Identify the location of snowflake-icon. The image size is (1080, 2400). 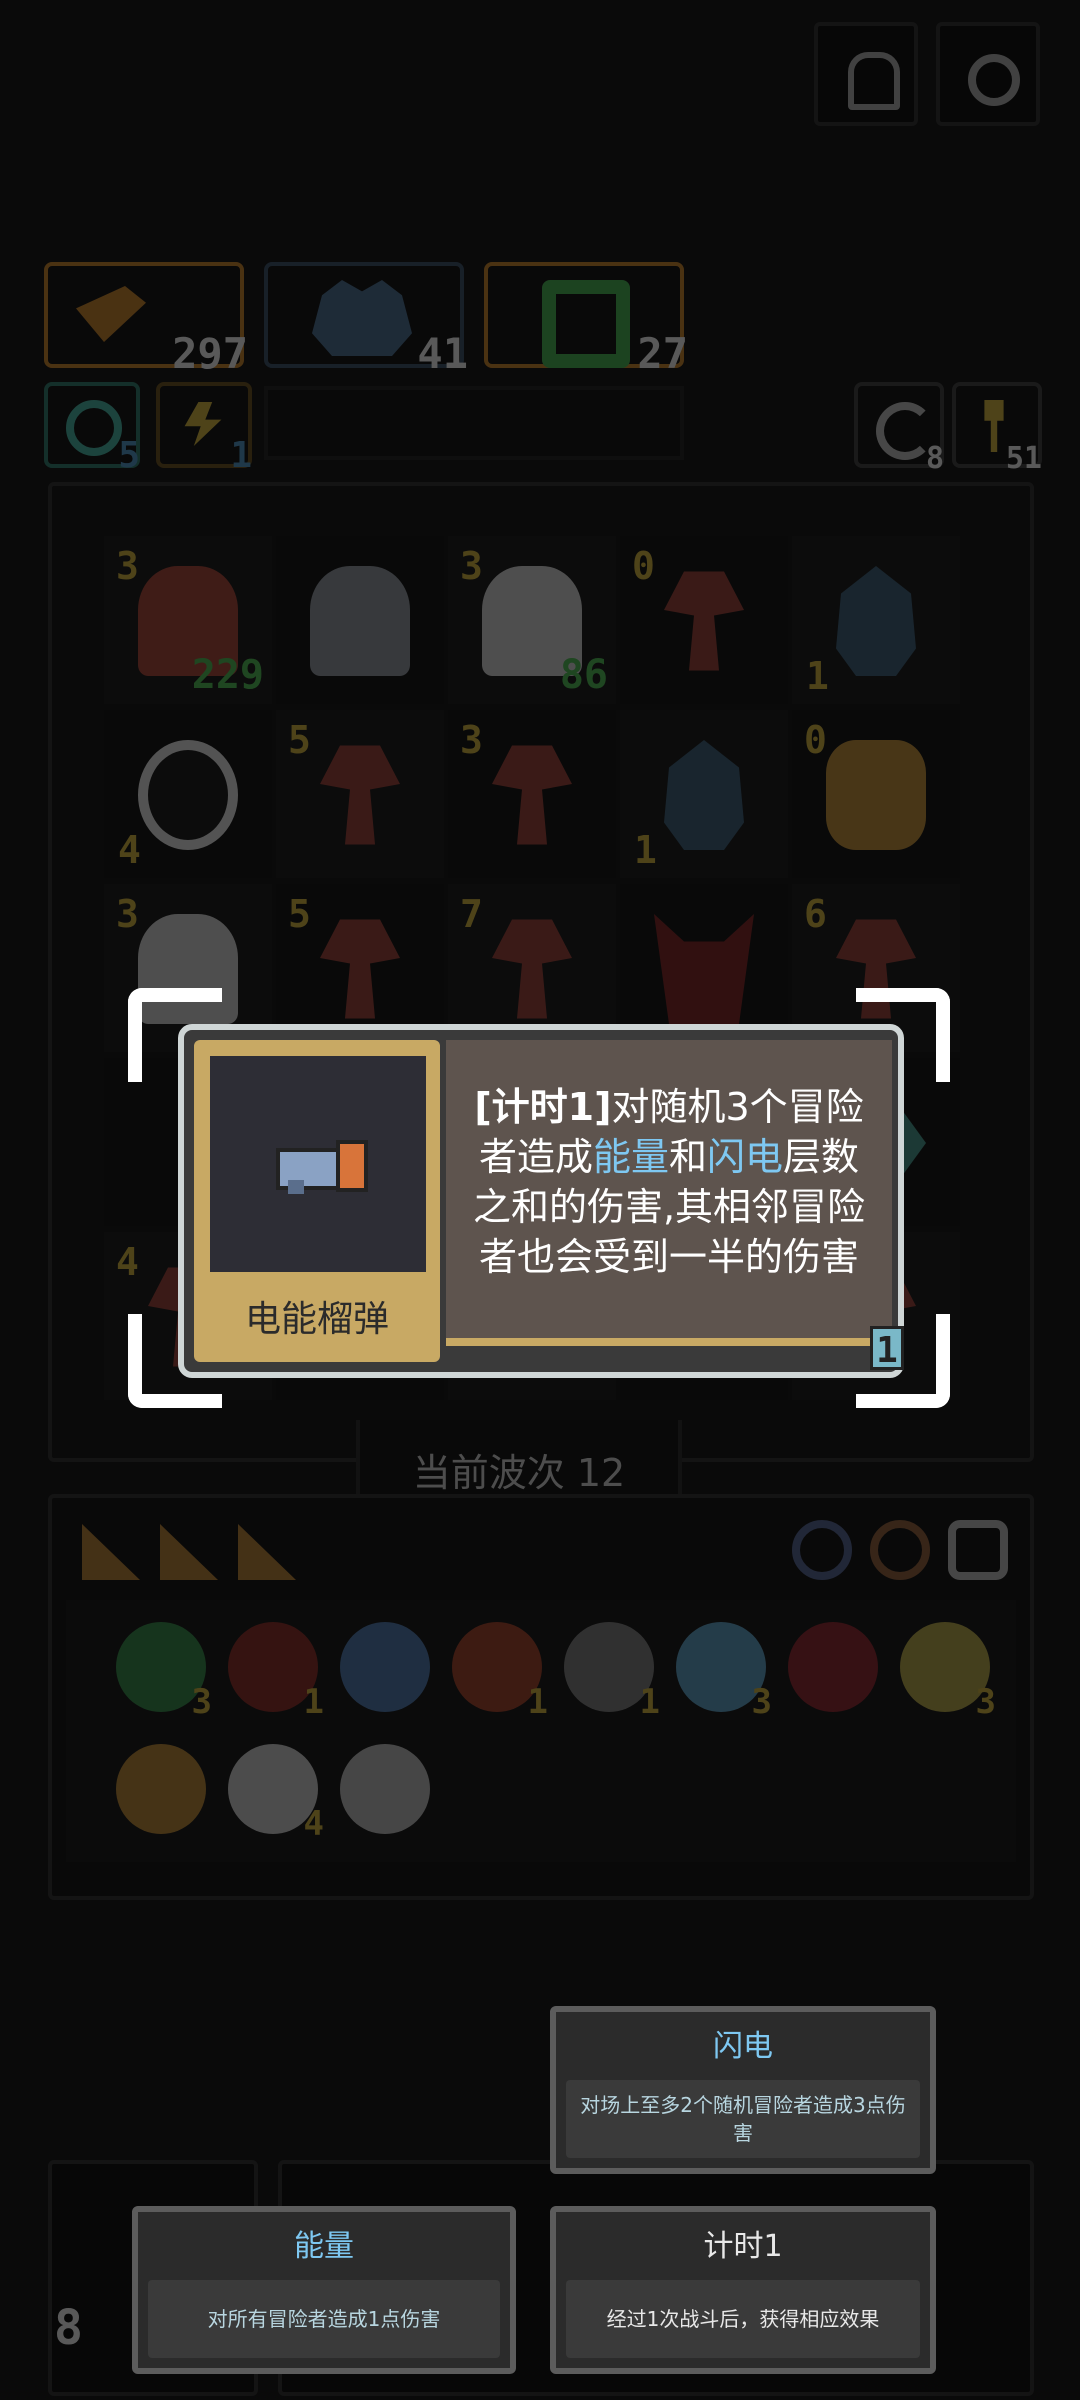
(385, 1667).